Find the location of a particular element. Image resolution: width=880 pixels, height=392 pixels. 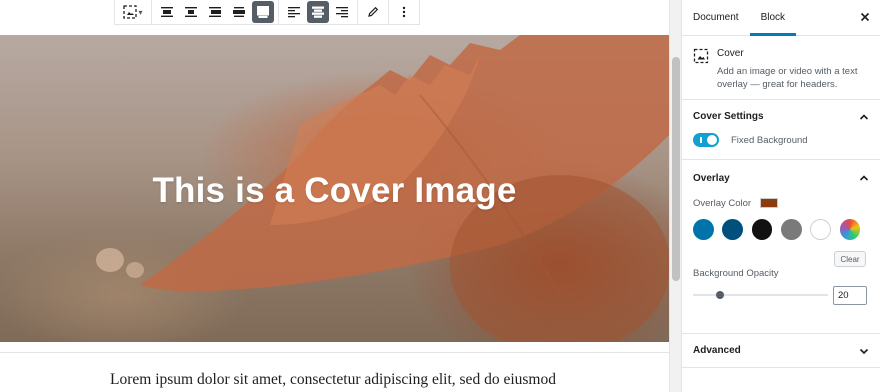

opacity-number-input: 20 is located at coordinates (850, 295).